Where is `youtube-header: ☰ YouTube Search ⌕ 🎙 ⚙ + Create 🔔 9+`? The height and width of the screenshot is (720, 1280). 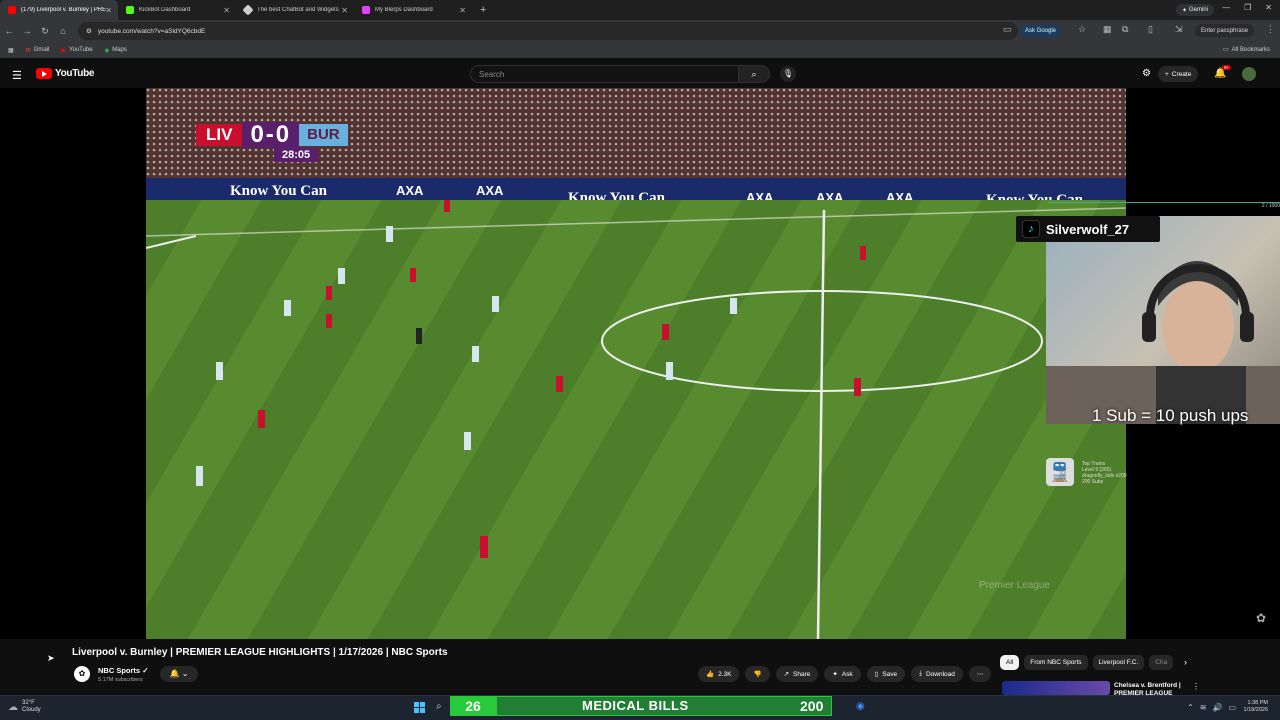 youtube-header: ☰ YouTube Search ⌕ 🎙 ⚙ + Create 🔔 9+ is located at coordinates (640, 74).